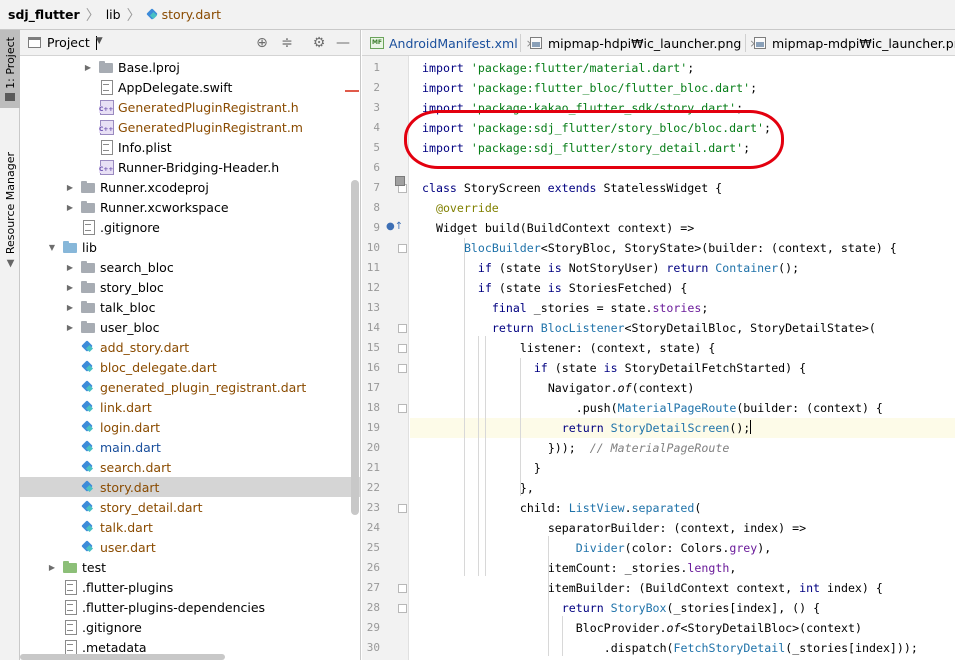 This screenshot has width=955, height=660. What do you see at coordinates (190, 267) in the screenshot?
I see `tree-item: ▶ search_bloc` at bounding box center [190, 267].